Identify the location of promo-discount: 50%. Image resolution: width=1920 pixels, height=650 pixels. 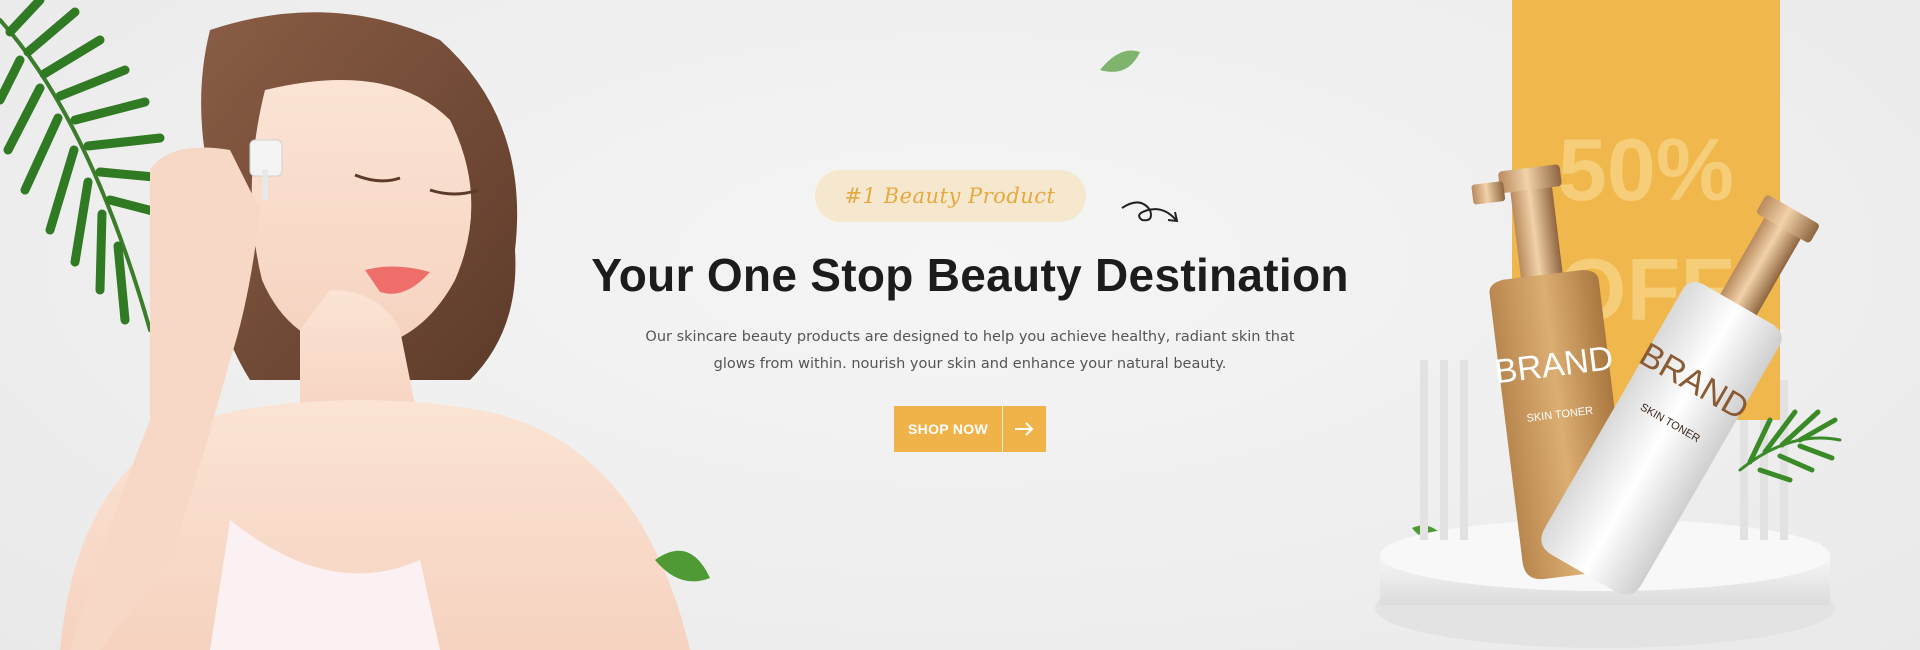
(1646, 169).